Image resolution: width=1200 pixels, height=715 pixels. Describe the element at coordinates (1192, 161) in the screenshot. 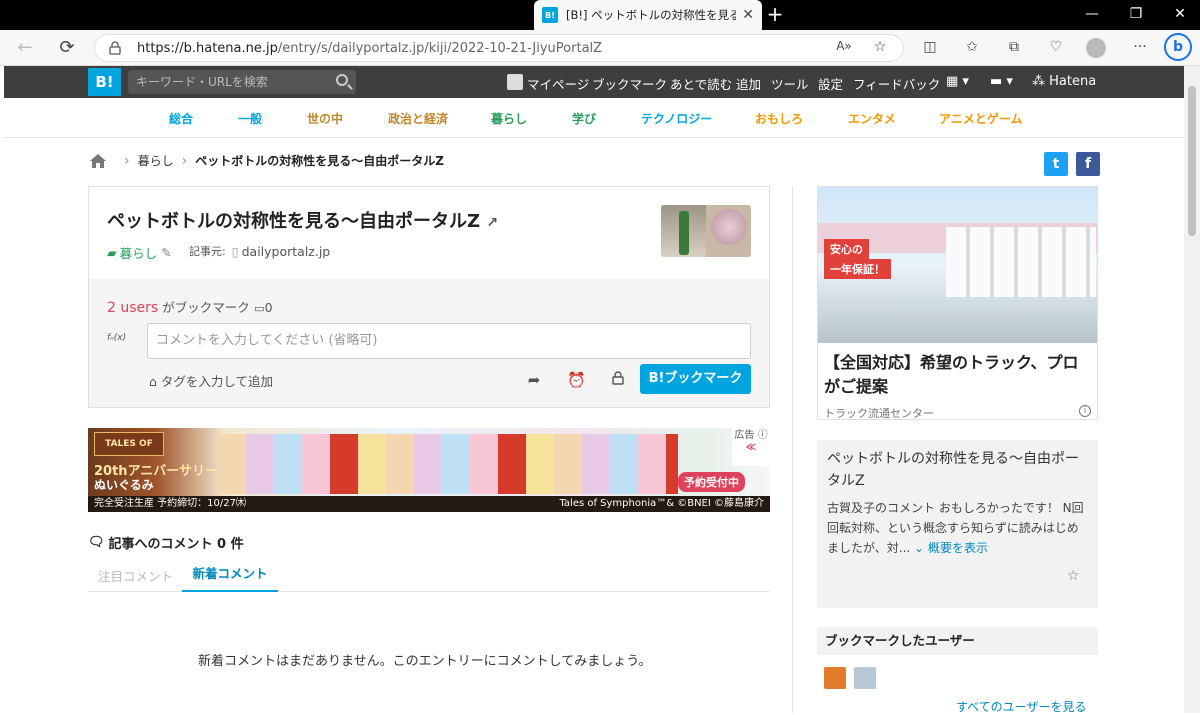

I see `scrollbar-thumb` at that location.